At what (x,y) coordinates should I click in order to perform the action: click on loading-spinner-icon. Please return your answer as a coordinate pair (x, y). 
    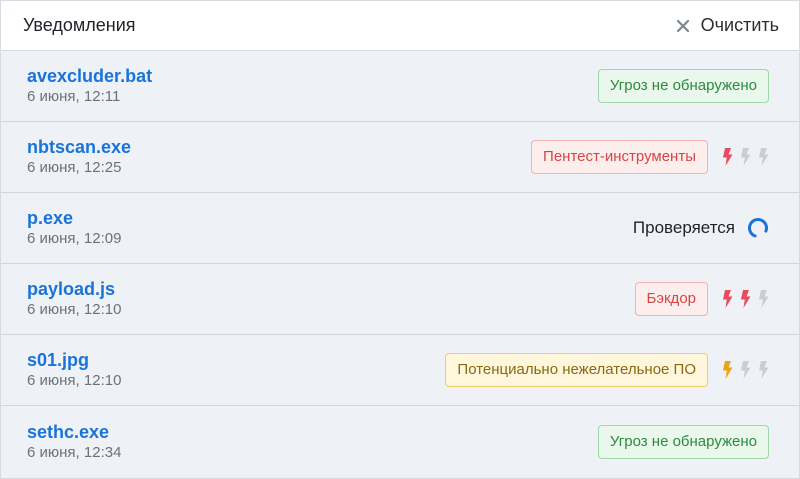
    Looking at the image, I should click on (758, 228).